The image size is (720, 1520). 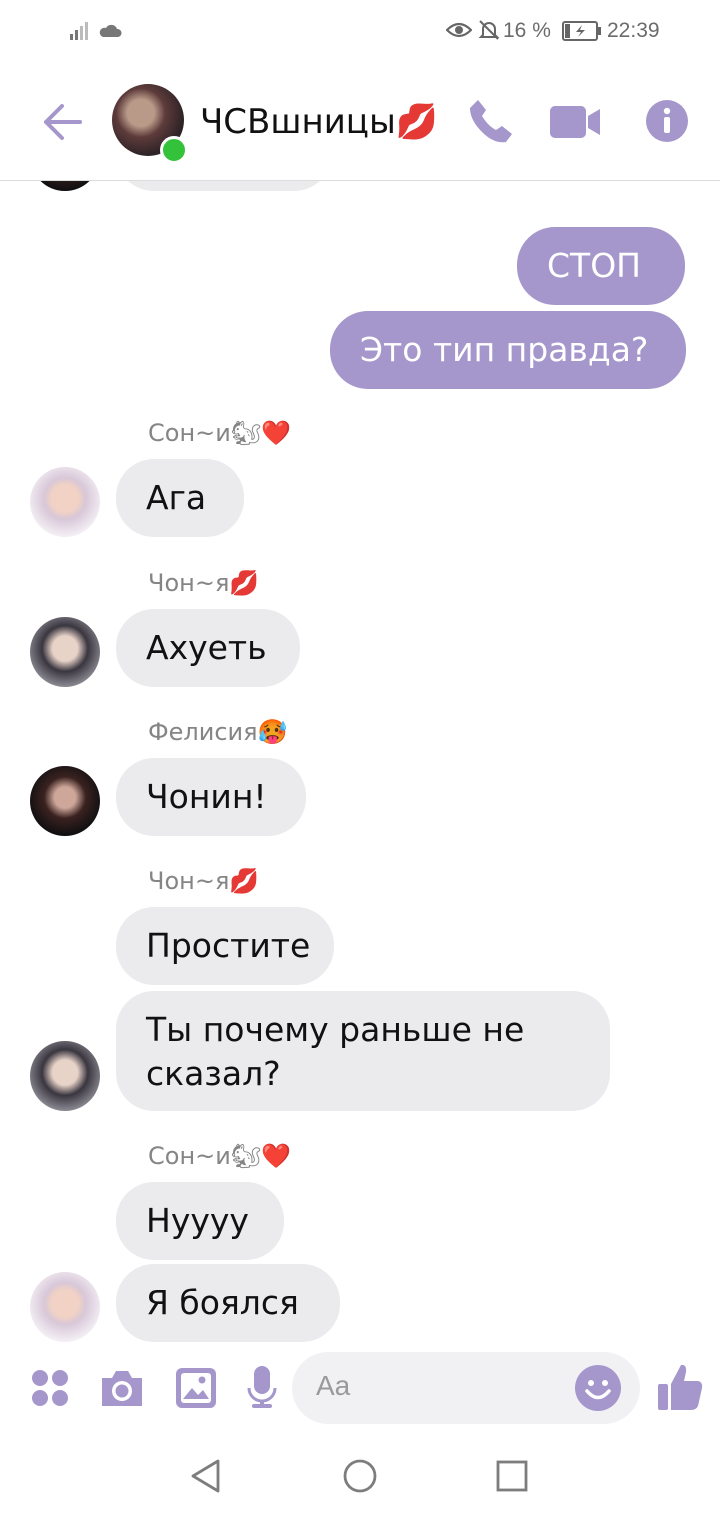 What do you see at coordinates (211, 797) in the screenshot?
I see `message-bubble-incoming: Чонин!` at bounding box center [211, 797].